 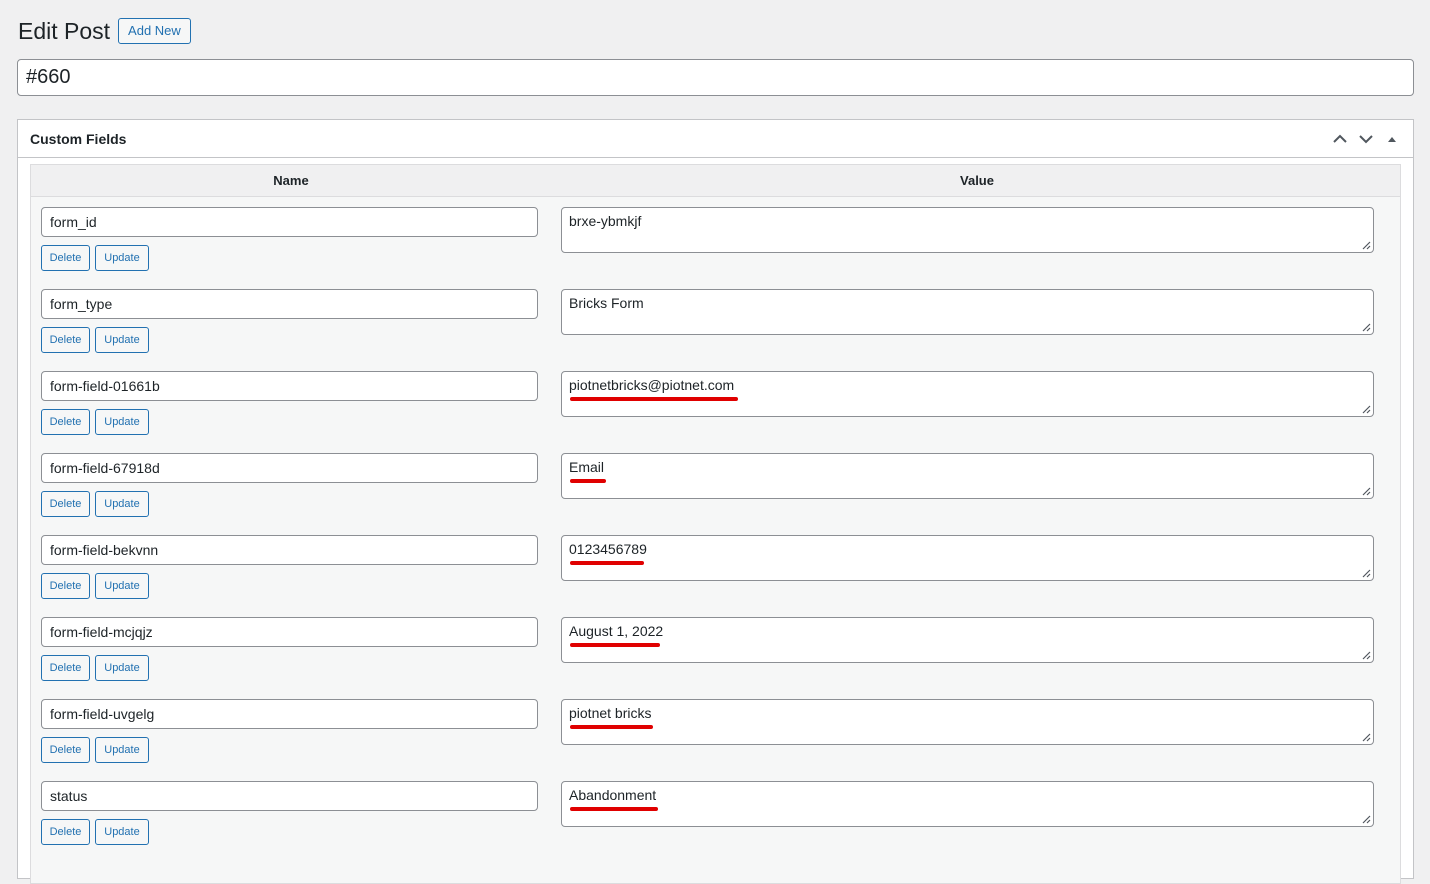 I want to click on page-title: Edit Post, so click(x=64, y=31).